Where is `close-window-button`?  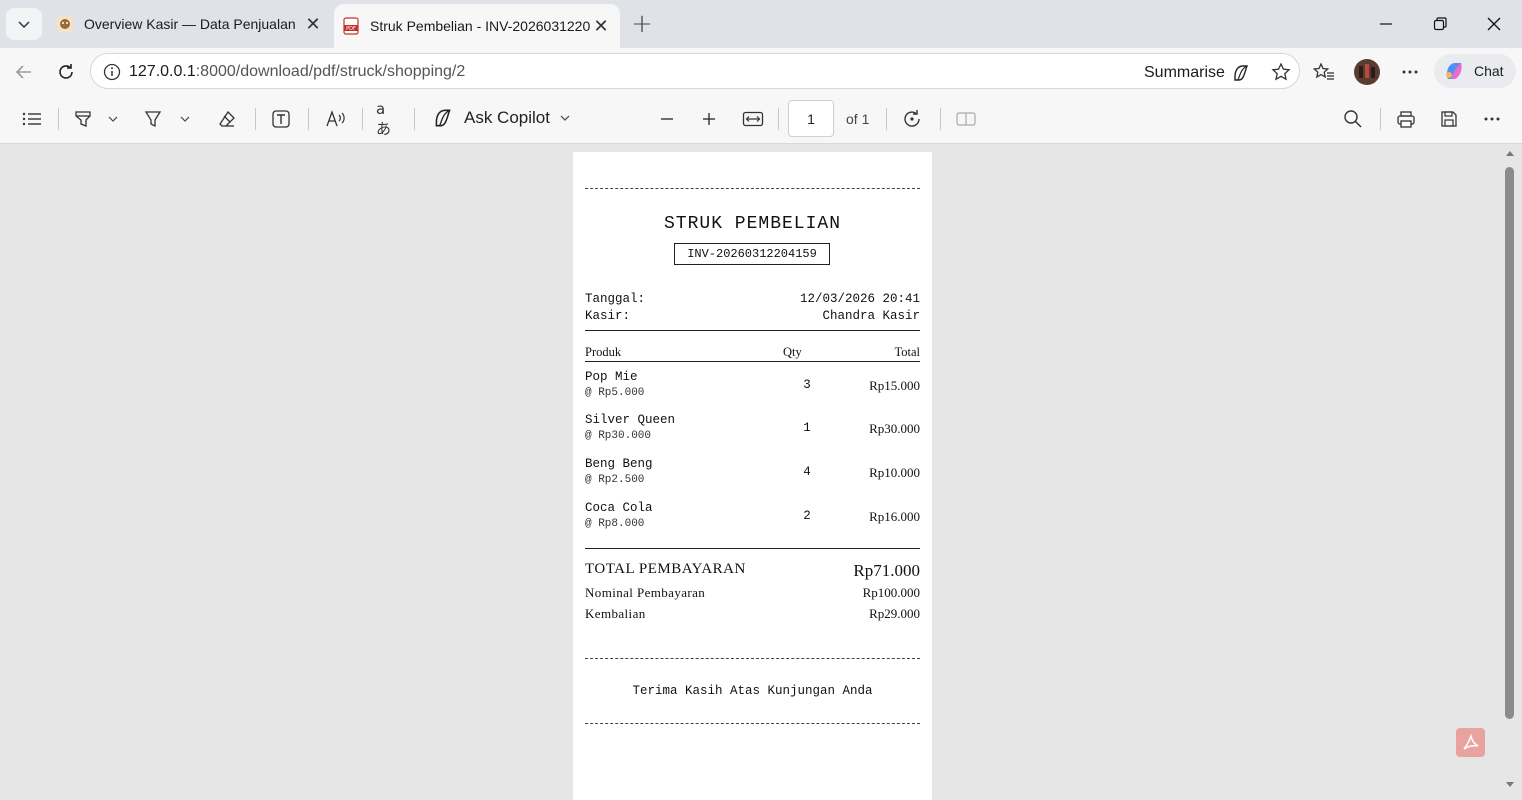 close-window-button is located at coordinates (1494, 24).